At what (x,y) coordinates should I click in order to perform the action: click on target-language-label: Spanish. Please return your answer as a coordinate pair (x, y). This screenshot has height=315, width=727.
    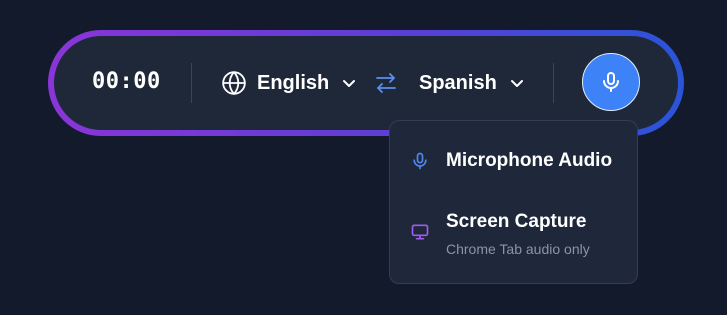
    Looking at the image, I should click on (458, 82).